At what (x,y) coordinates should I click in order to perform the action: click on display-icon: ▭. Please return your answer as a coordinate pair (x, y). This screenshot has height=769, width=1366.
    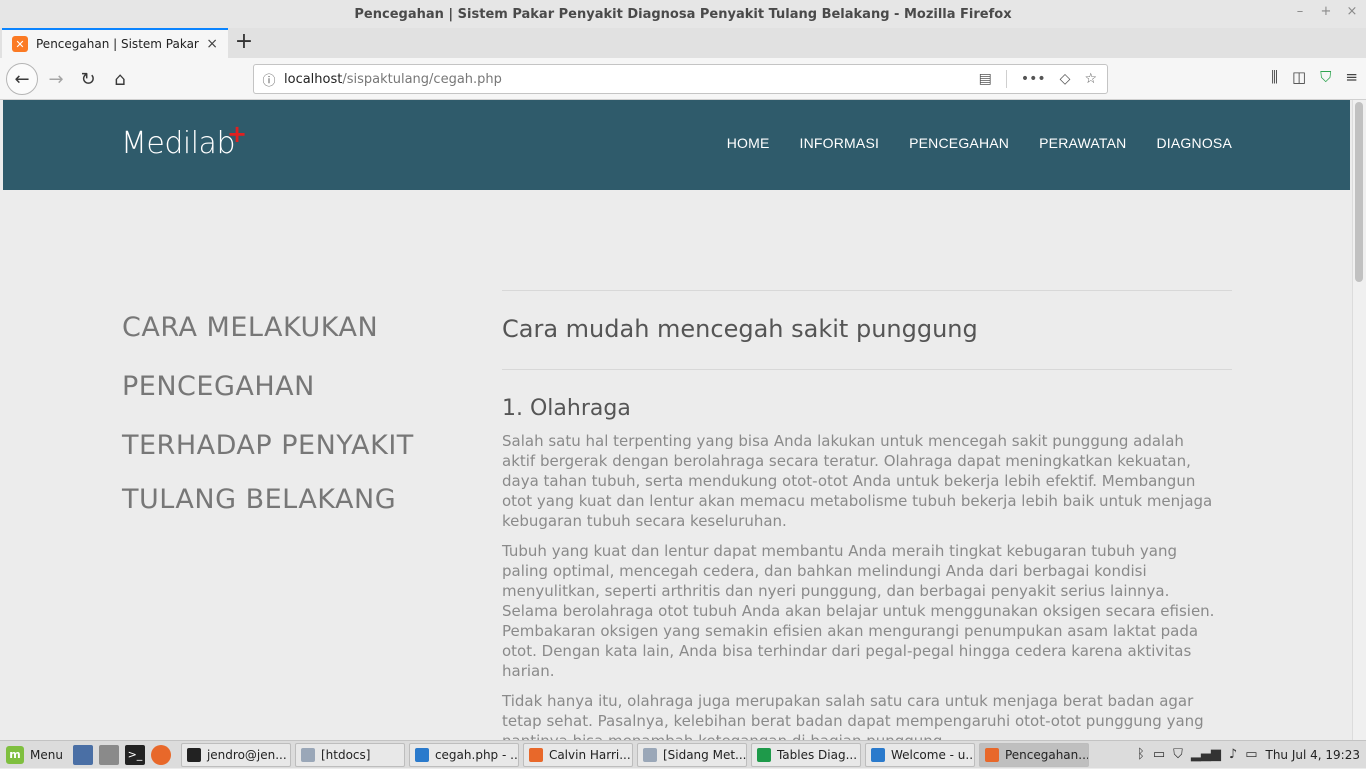
    Looking at the image, I should click on (1159, 754).